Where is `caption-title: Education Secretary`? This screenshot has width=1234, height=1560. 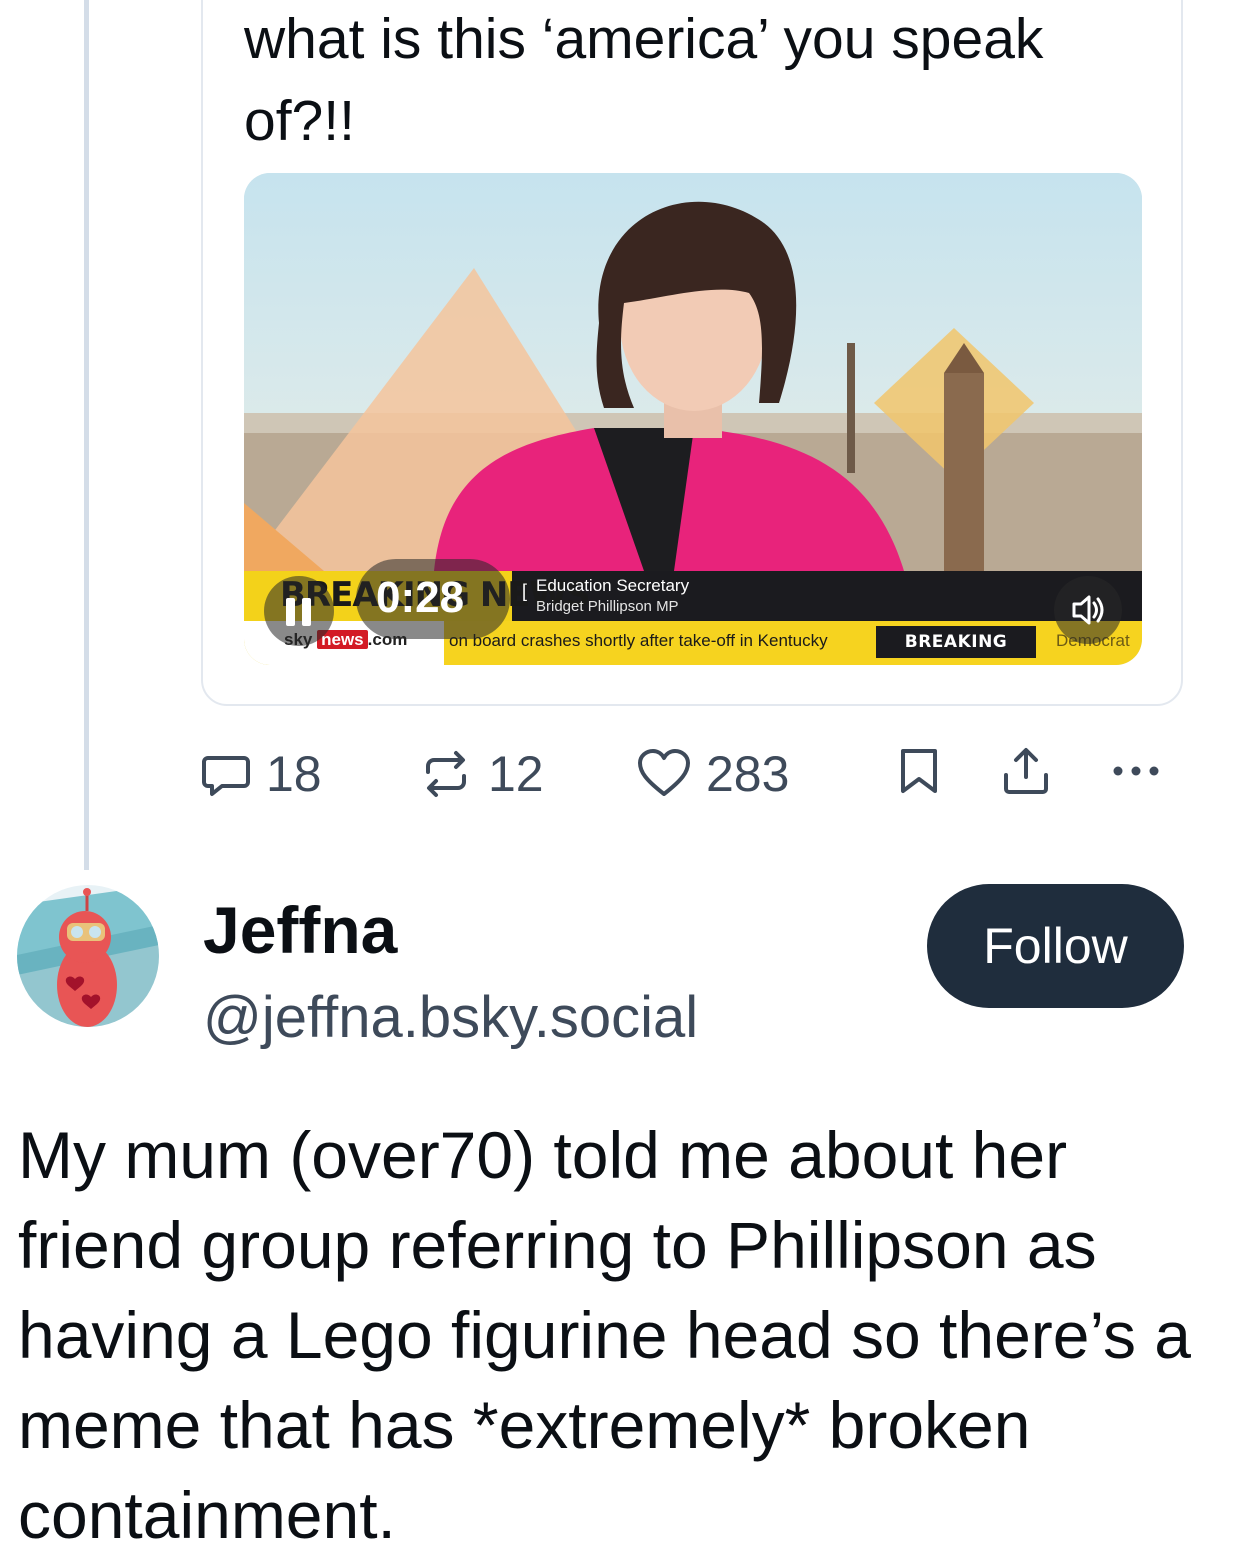
caption-title: Education Secretary is located at coordinates (613, 585).